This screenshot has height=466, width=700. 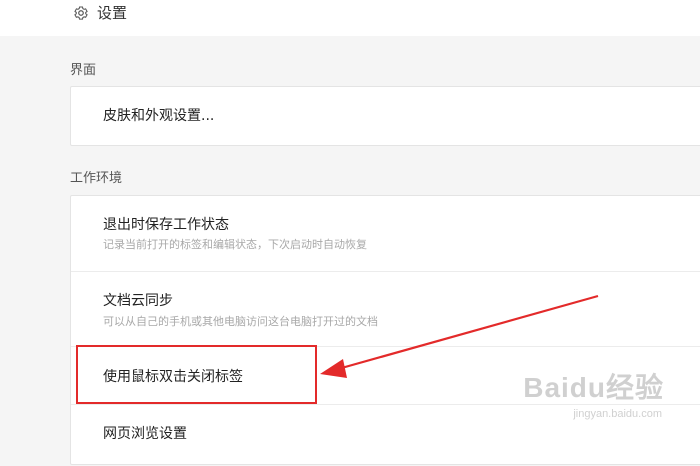 I want to click on save-work-state-description: 记录当前打开的标签和编辑状态，下次启动时自动恢复, so click(x=235, y=244).